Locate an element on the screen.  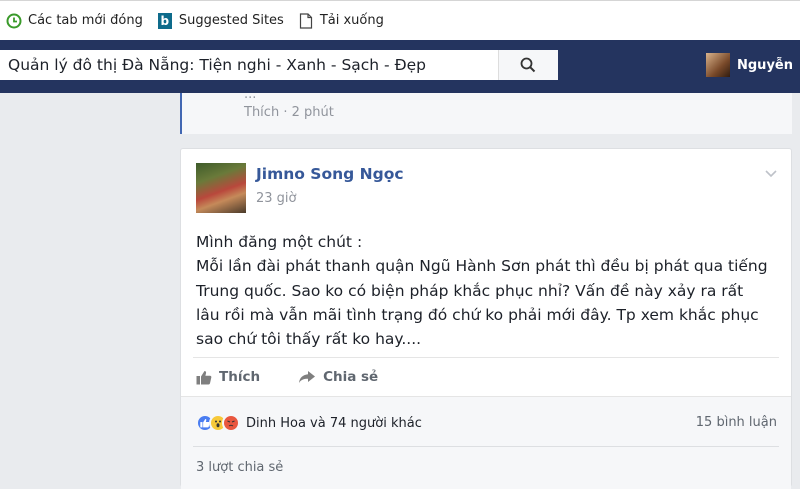
comment-like-link: Thích is located at coordinates (261, 112).